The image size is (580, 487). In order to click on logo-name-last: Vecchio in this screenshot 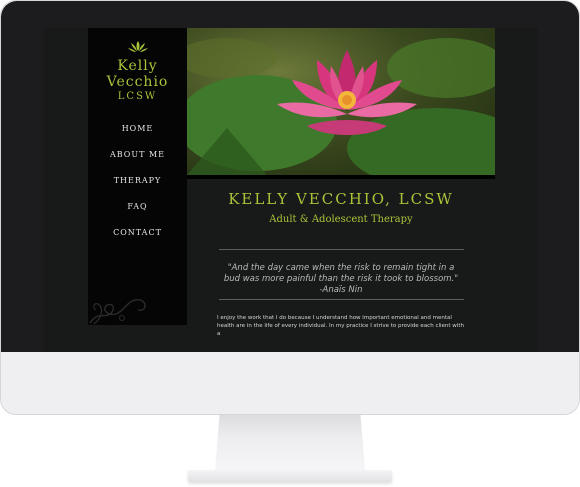, I will do `click(137, 82)`.